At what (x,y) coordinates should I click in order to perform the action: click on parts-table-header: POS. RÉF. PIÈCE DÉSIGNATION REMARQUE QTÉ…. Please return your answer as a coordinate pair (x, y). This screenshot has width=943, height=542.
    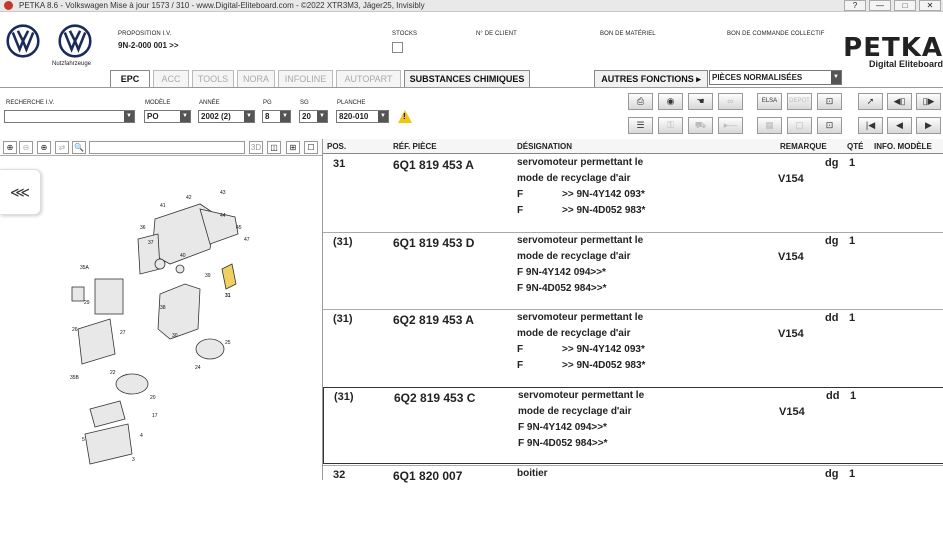
    Looking at the image, I should click on (633, 146).